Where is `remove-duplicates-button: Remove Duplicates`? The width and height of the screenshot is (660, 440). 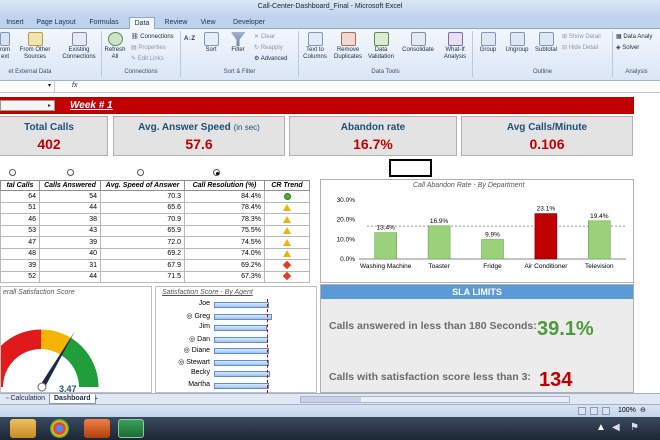
remove-duplicates-button: Remove Duplicates is located at coordinates (348, 46).